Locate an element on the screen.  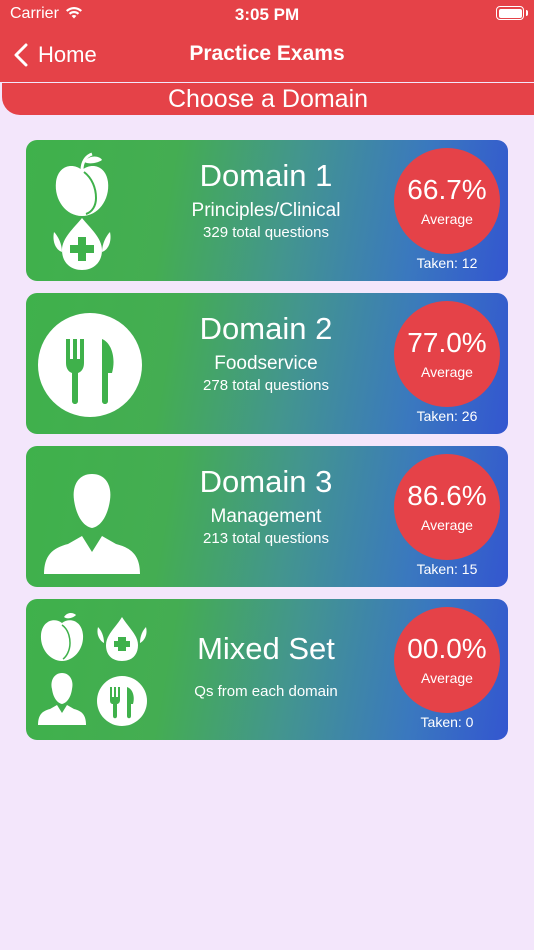
average-score-badge: 86.6% Average is located at coordinates (447, 507).